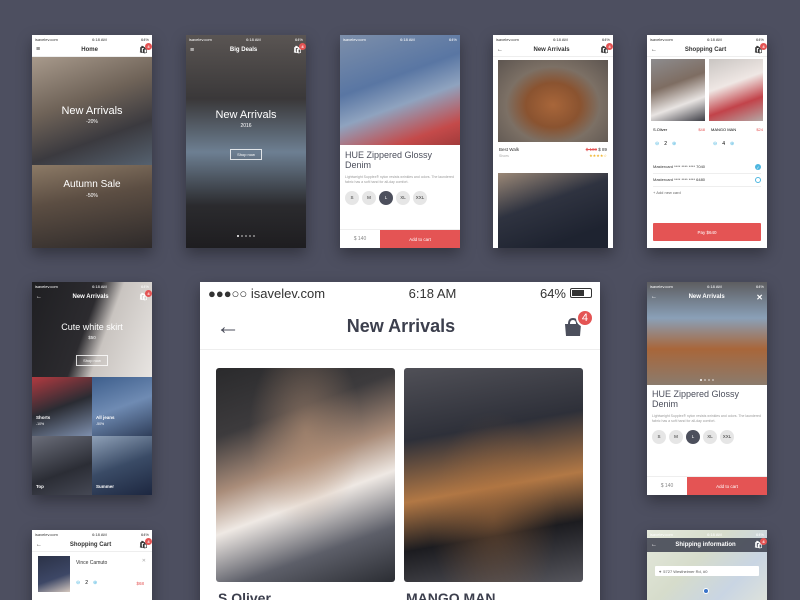 The height and width of the screenshot is (600, 800). What do you see at coordinates (105, 486) in the screenshot?
I see `tile-label: Summer` at bounding box center [105, 486].